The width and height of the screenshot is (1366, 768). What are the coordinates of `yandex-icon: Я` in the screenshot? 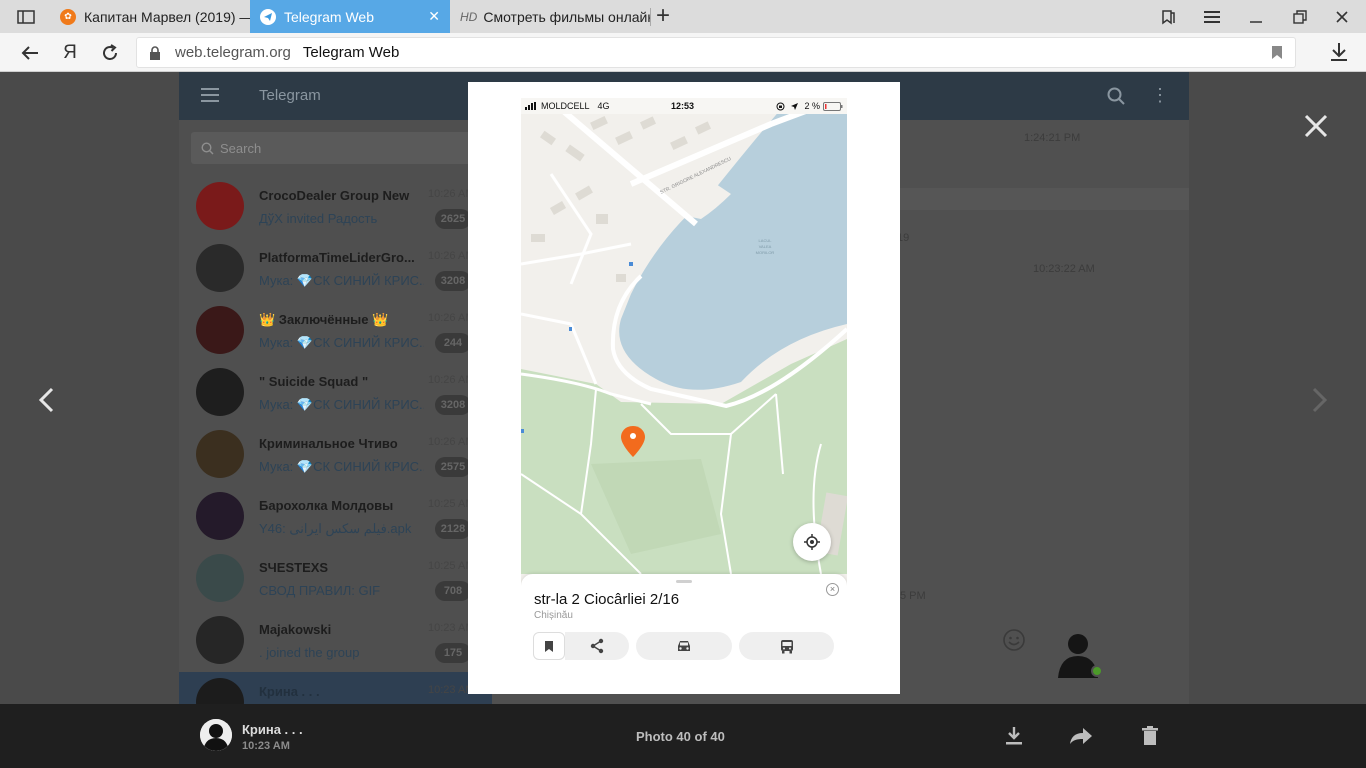 It's located at (70, 53).